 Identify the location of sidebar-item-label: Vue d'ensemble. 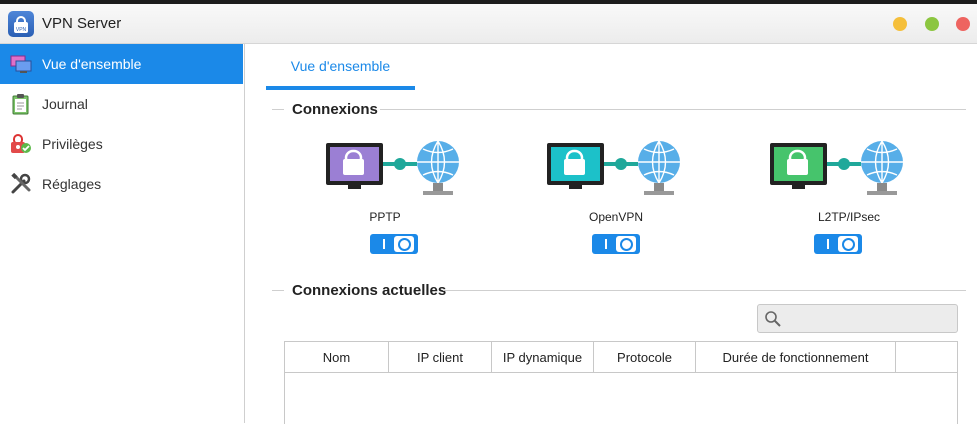
(92, 64).